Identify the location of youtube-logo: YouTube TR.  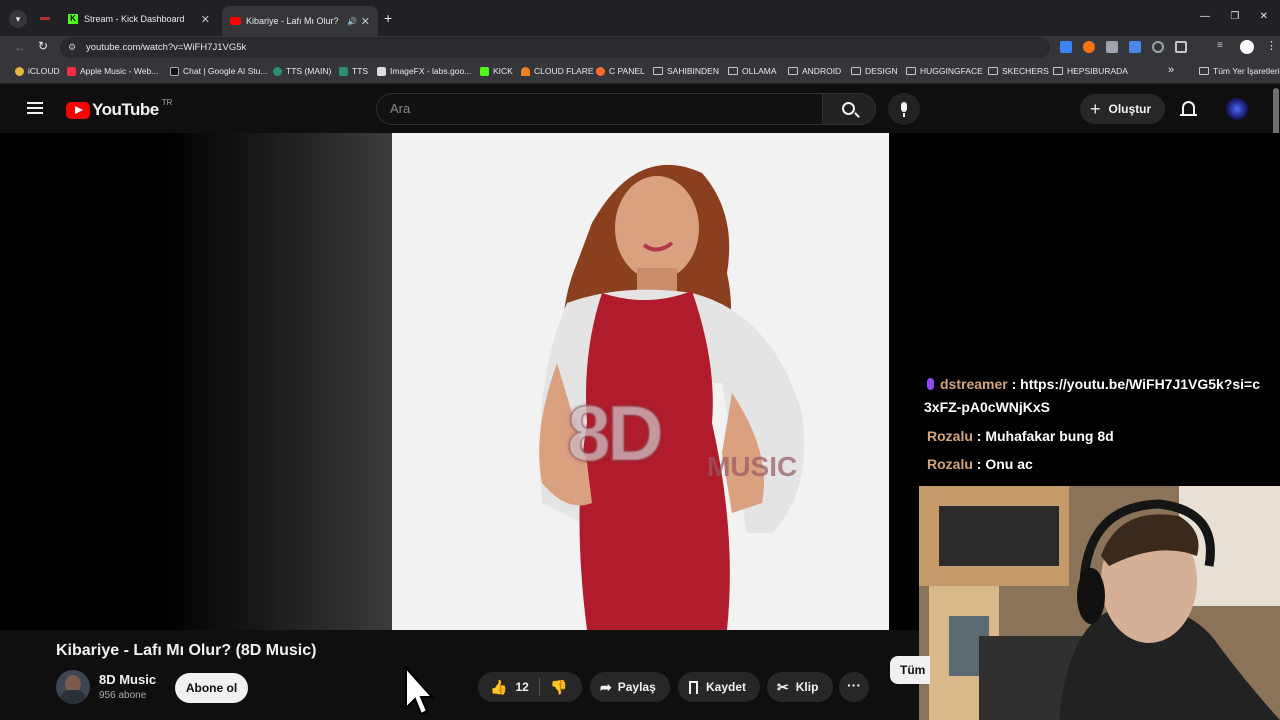
(119, 109).